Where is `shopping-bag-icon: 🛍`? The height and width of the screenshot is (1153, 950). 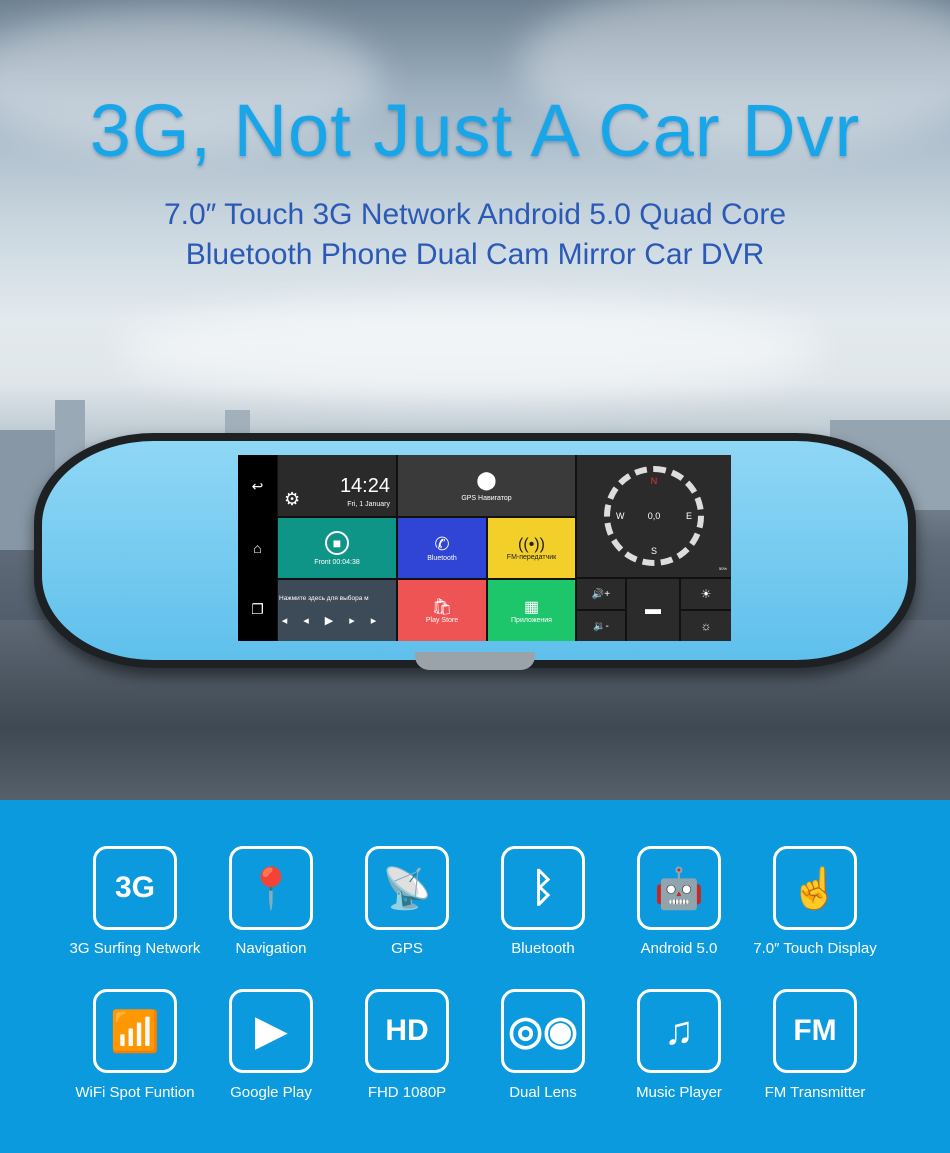 shopping-bag-icon: 🛍 is located at coordinates (442, 607).